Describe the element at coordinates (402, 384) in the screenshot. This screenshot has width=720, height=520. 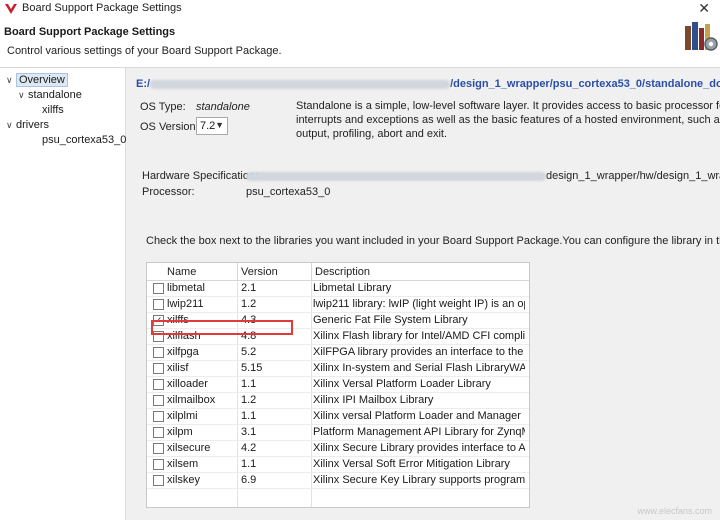
I see `library-description: Xilinx Versal Platform Loader Library` at that location.